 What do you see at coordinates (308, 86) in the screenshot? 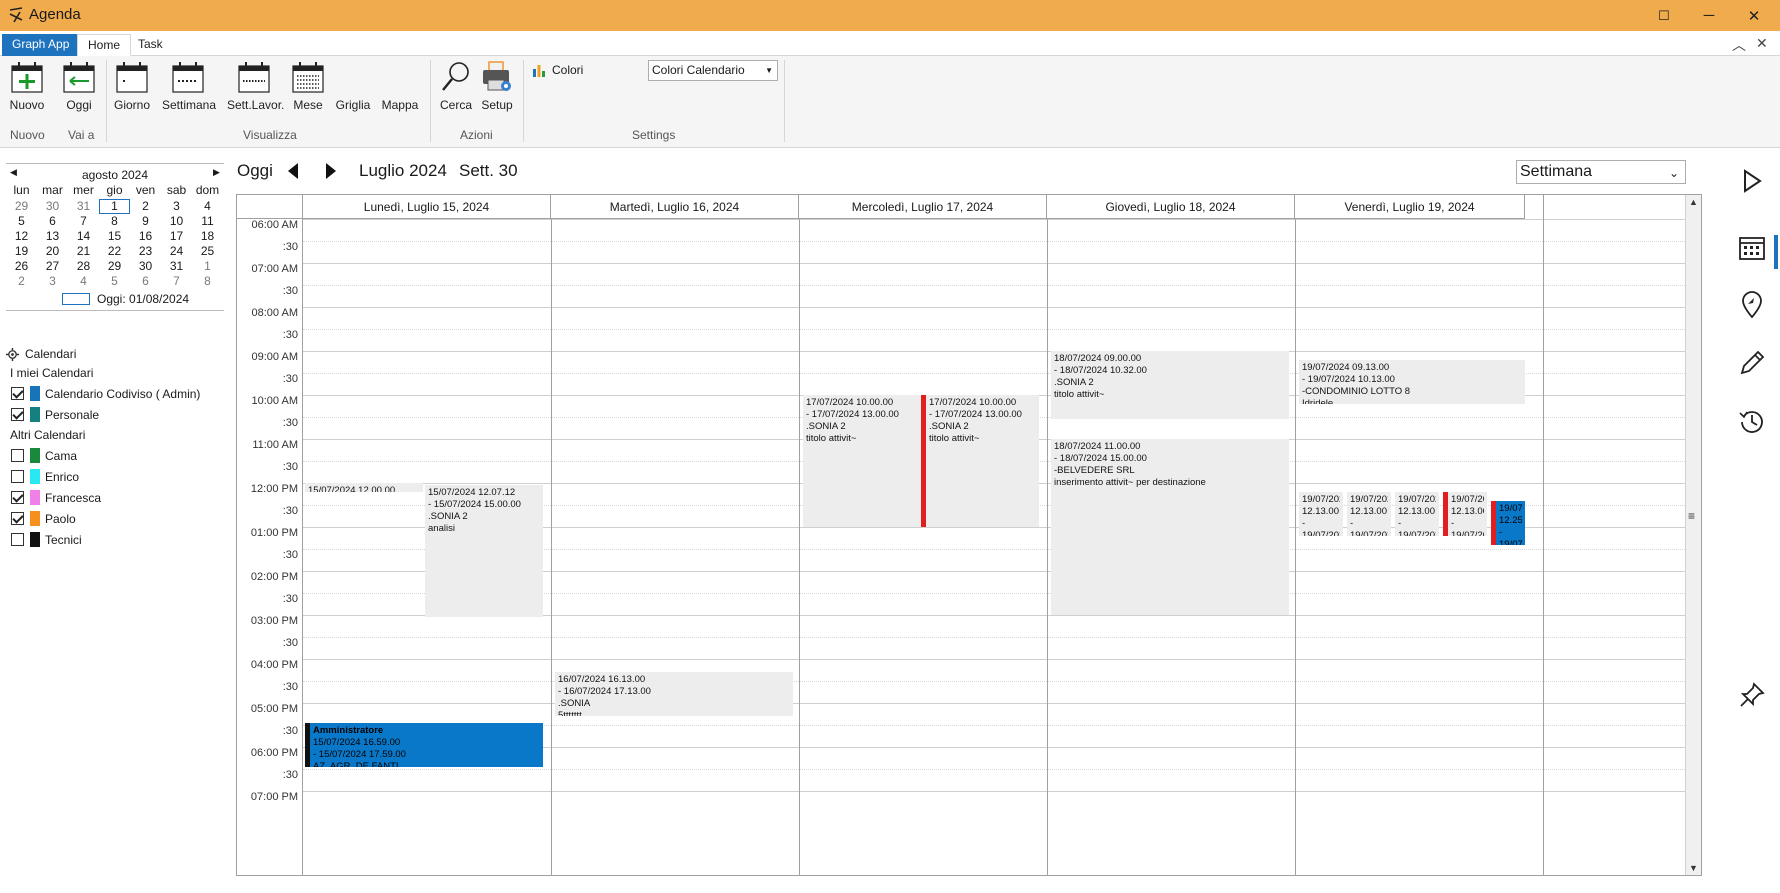
I see `mese-button: Mese` at bounding box center [308, 86].